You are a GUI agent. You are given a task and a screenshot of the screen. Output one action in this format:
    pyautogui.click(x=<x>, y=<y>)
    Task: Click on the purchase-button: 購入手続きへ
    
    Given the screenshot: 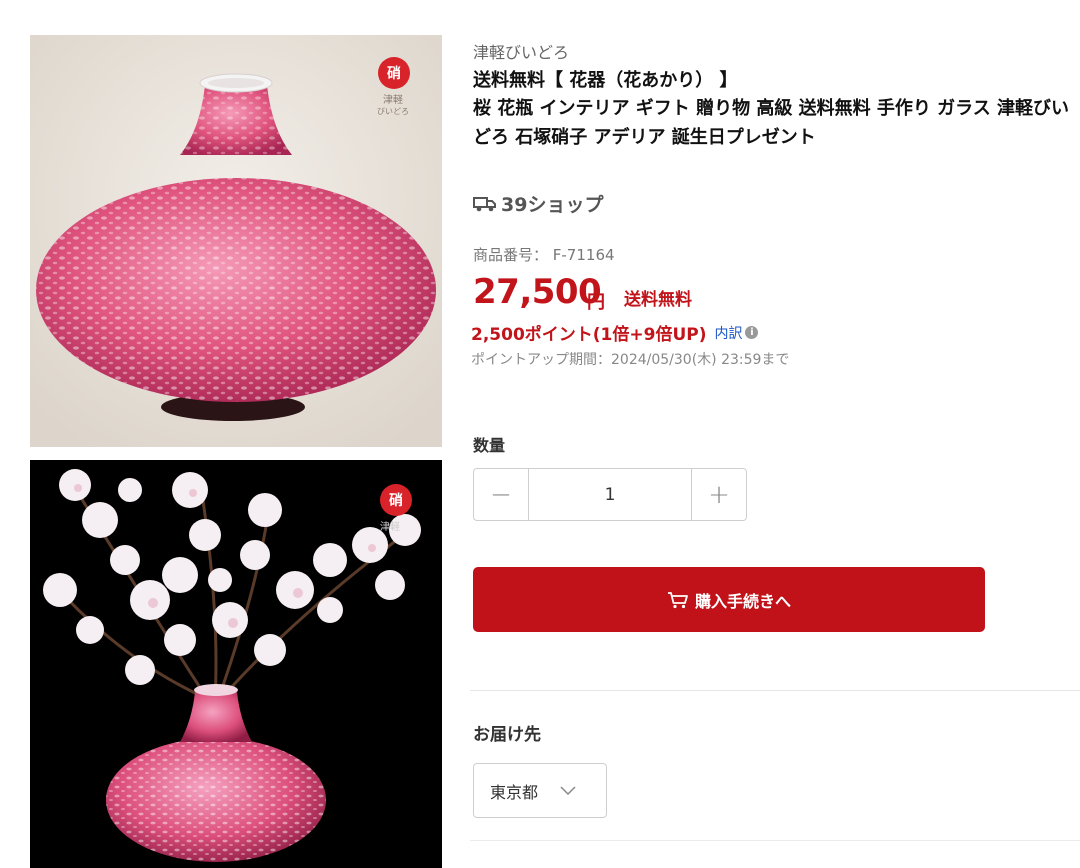 What is the action you would take?
    pyautogui.click(x=729, y=599)
    